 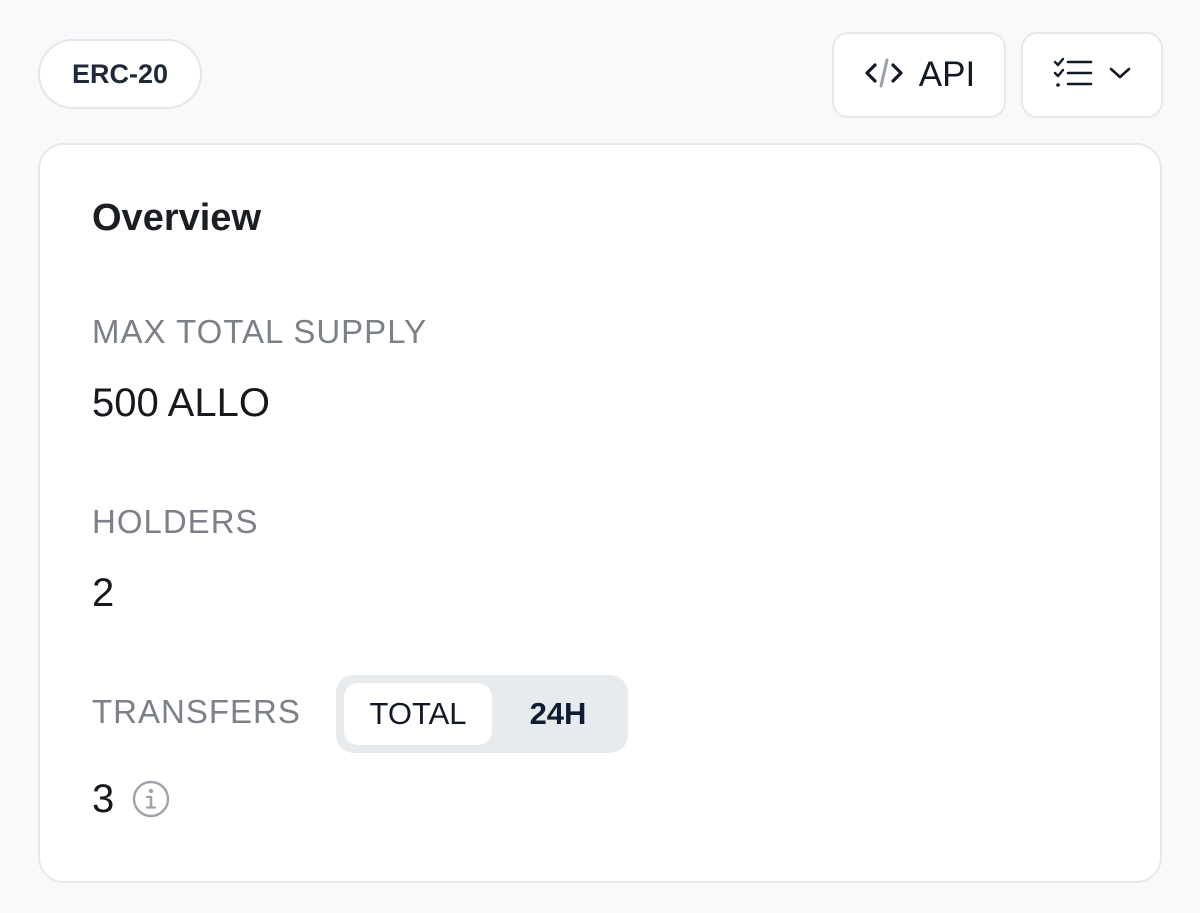 What do you see at coordinates (151, 799) in the screenshot?
I see `info-icon` at bounding box center [151, 799].